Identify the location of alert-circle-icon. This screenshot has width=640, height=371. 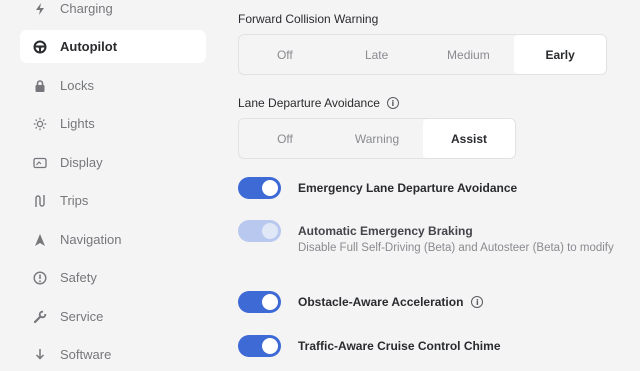
(40, 278).